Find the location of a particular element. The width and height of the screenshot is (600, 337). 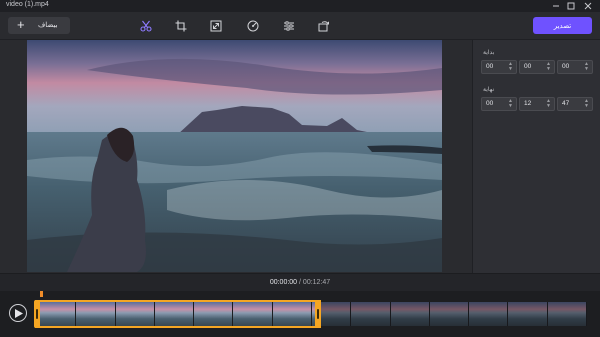

scissors-icon is located at coordinates (146, 26).